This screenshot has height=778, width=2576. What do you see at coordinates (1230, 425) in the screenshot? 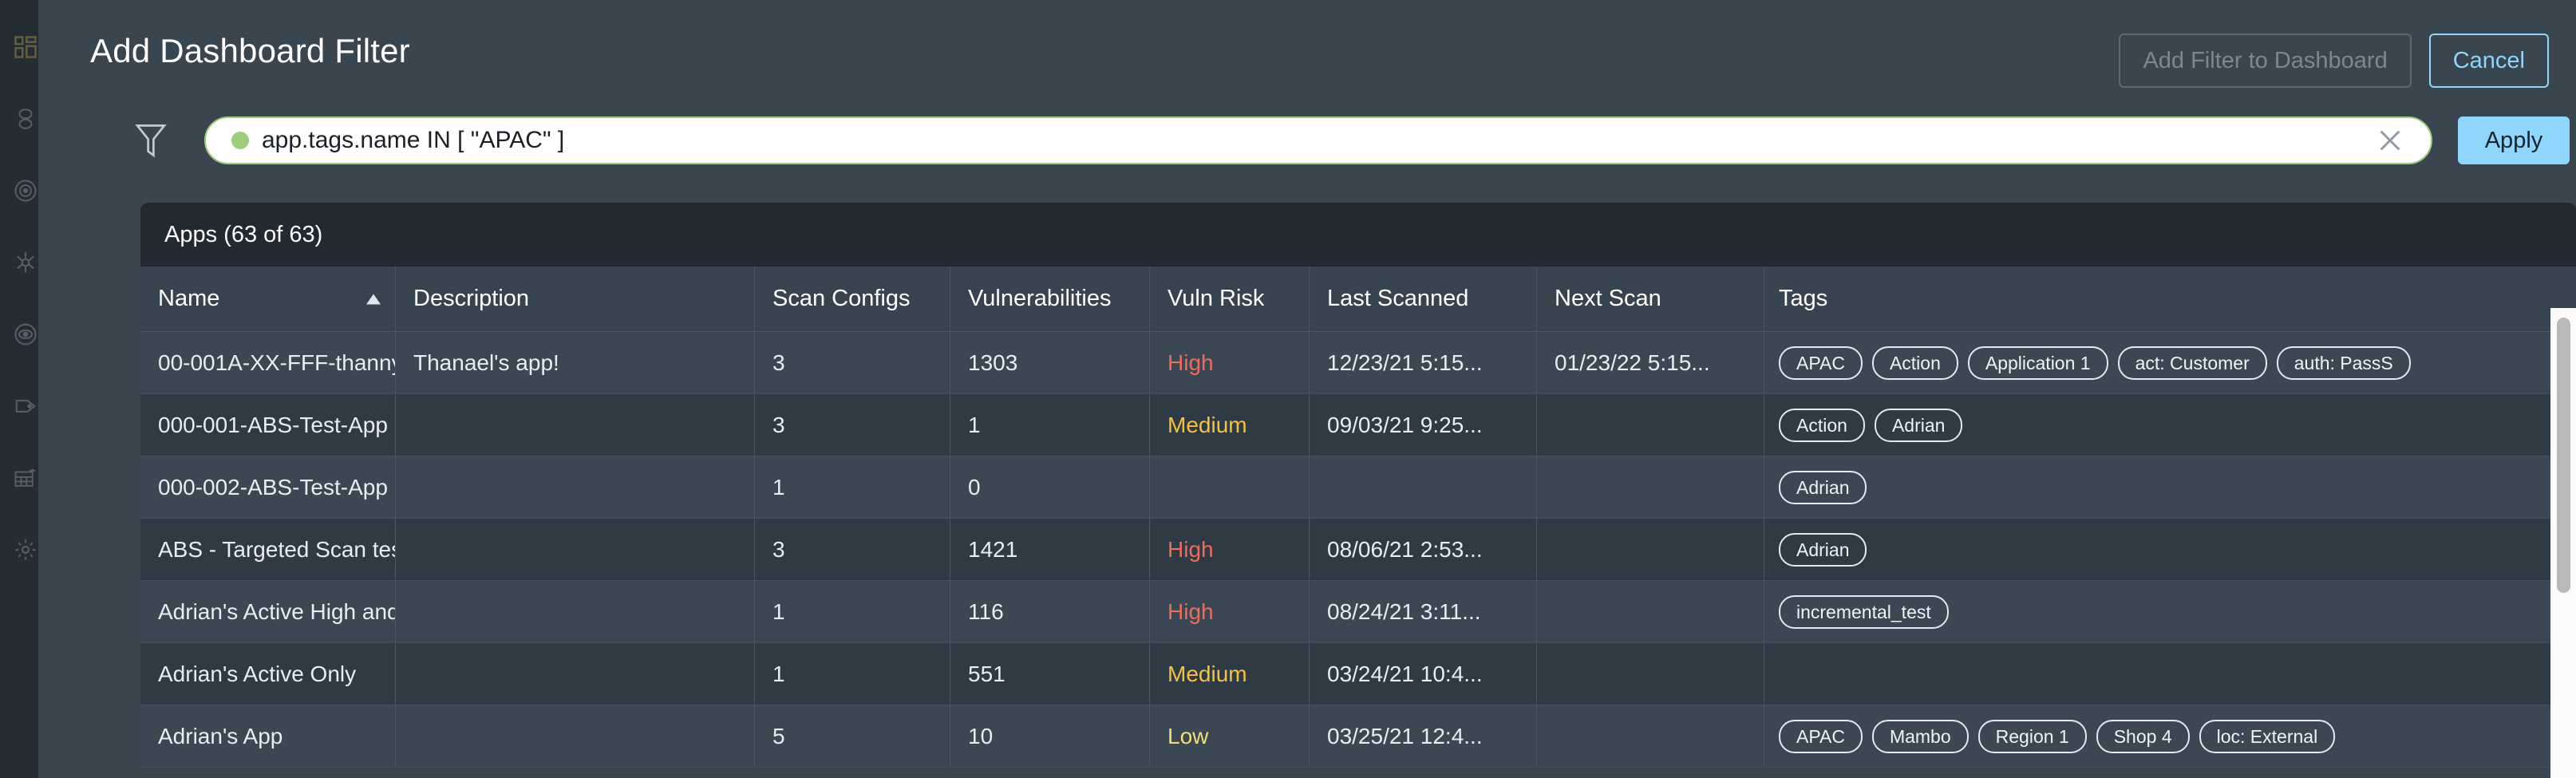
I see `cell-risk: Medium` at bounding box center [1230, 425].